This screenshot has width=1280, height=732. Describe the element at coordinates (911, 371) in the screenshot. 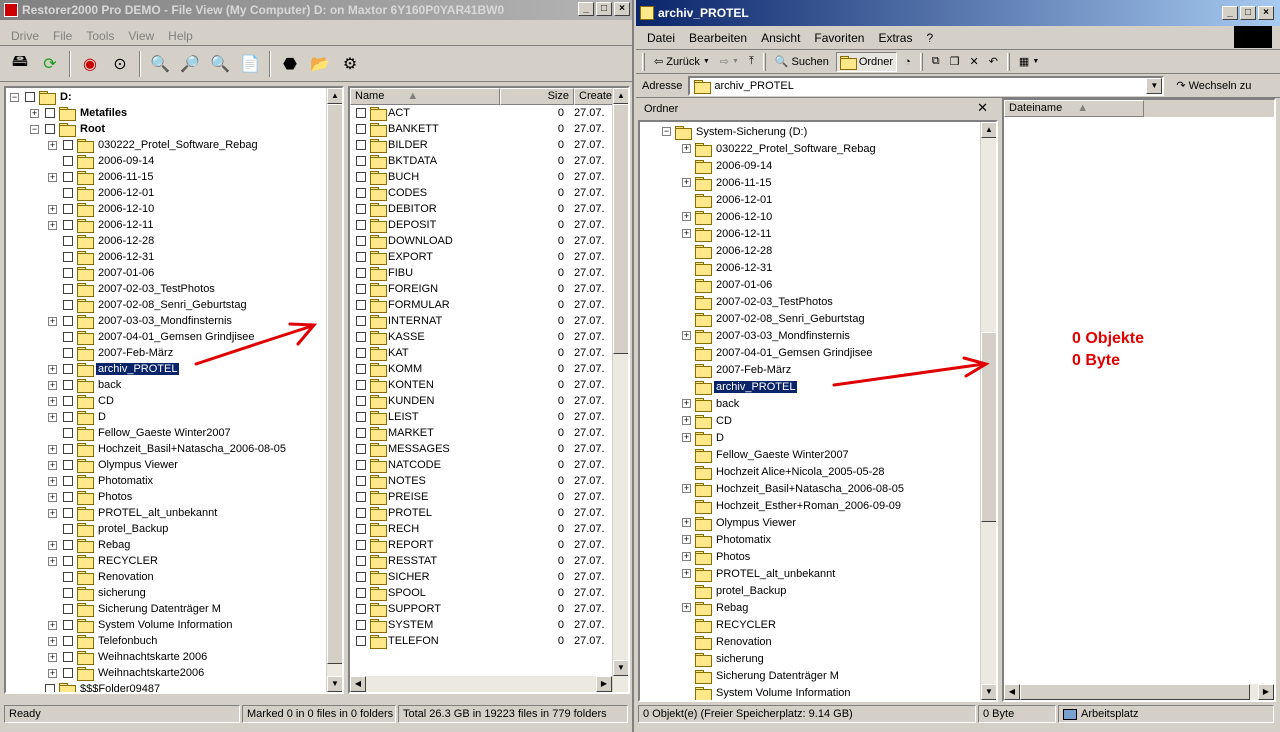

I see `arrow-right` at that location.